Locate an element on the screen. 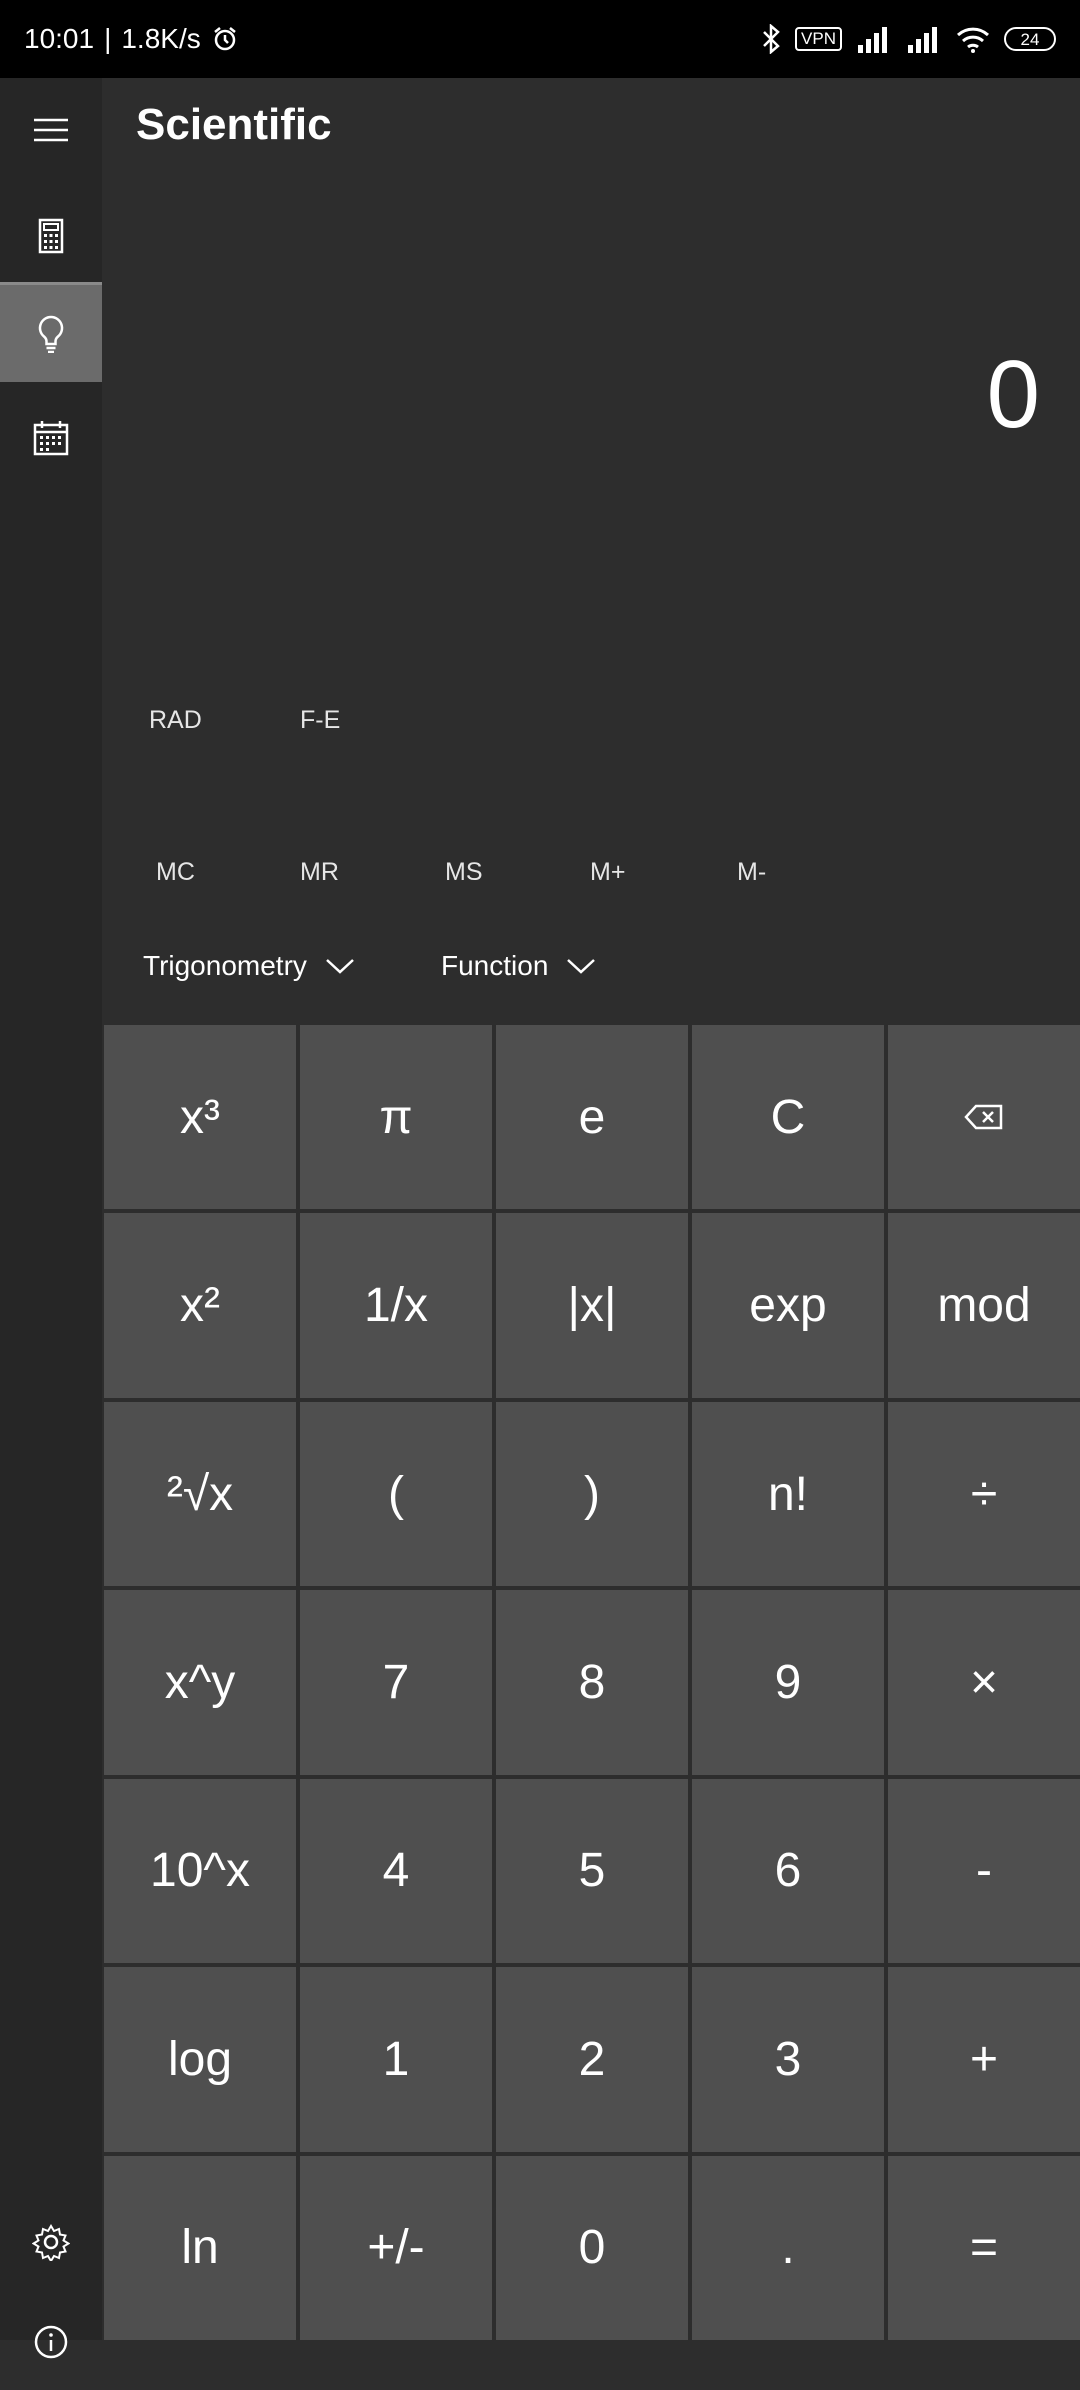  square-button: x² is located at coordinates (200, 1305).